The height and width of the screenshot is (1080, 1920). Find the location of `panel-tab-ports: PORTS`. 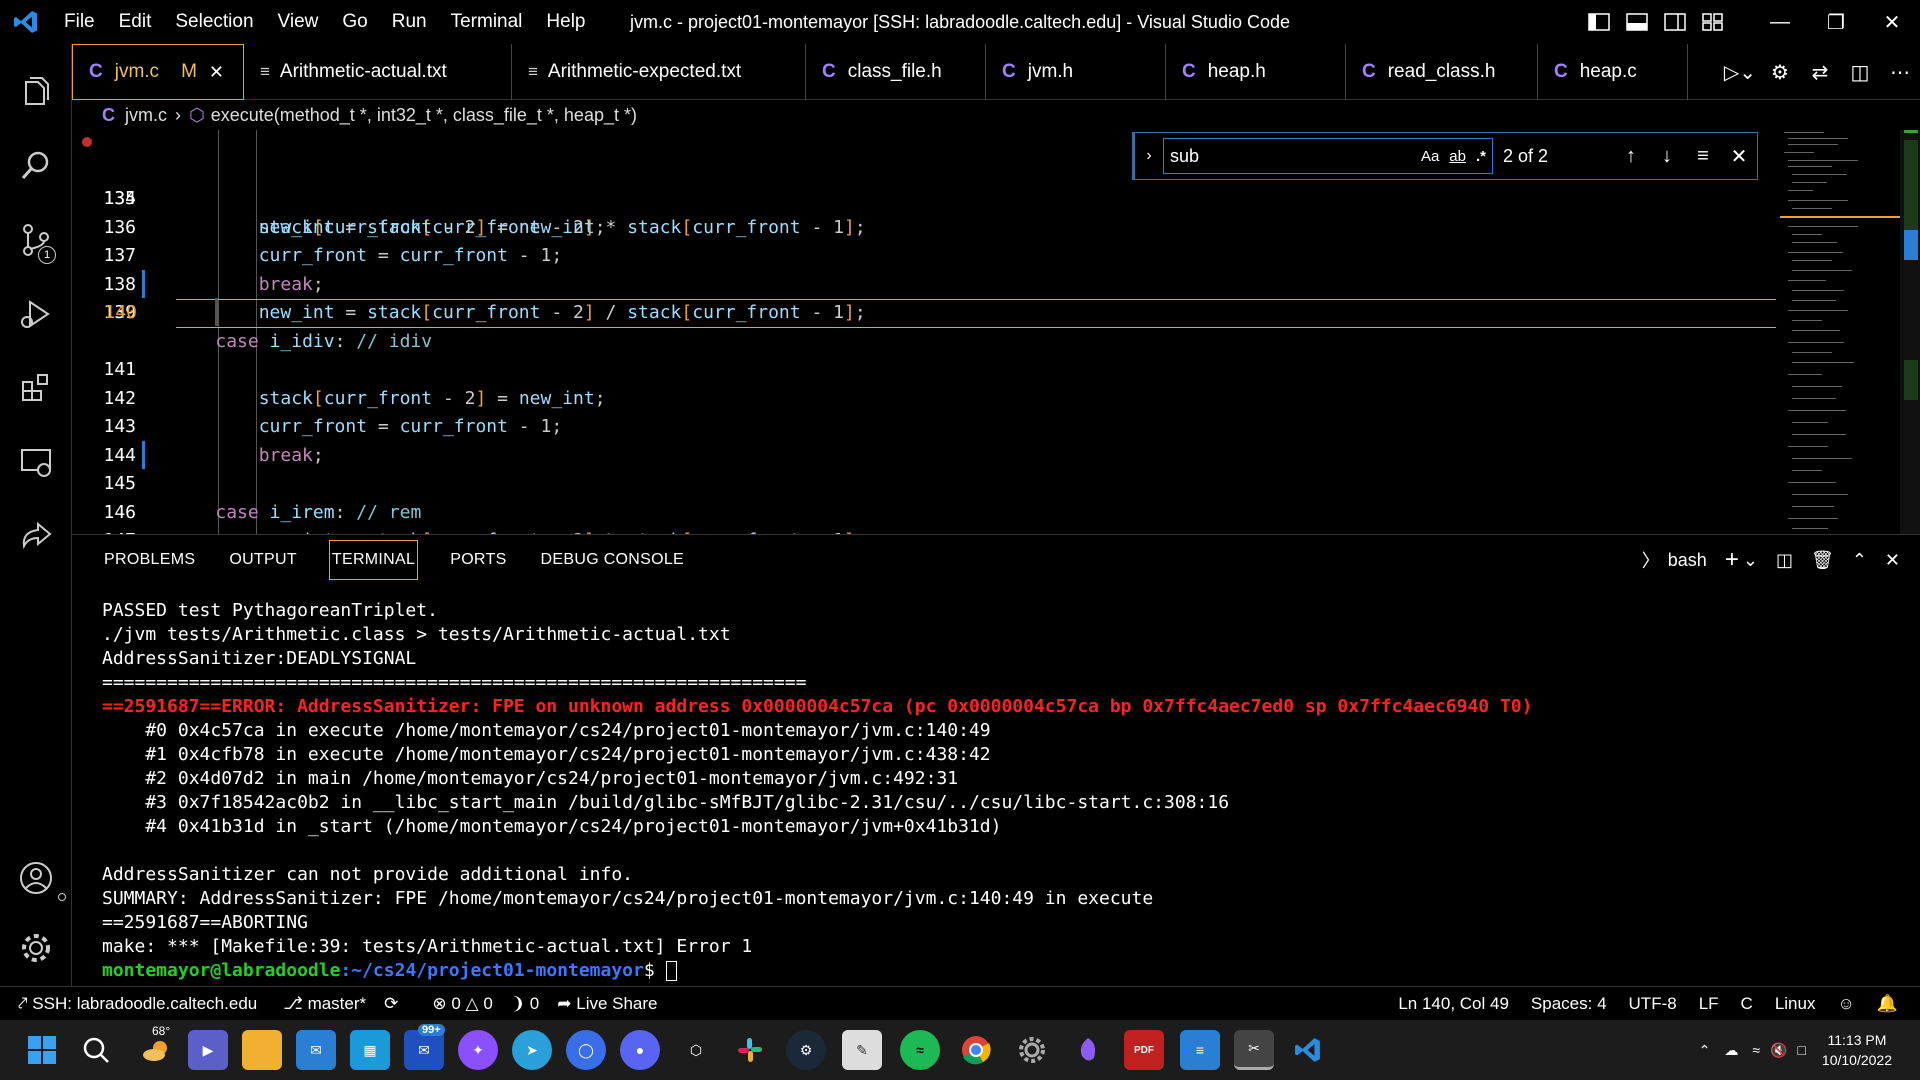

panel-tab-ports: PORTS is located at coordinates (478, 560).